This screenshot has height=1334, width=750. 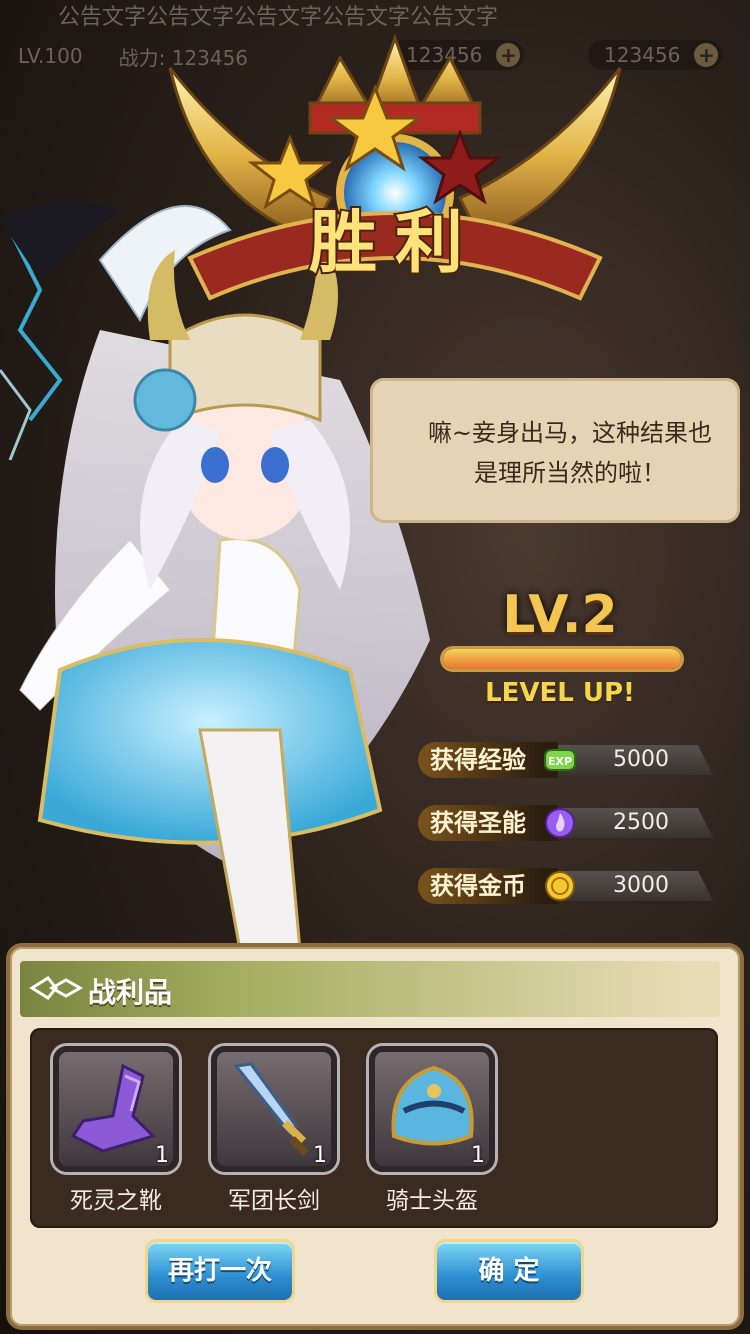 I want to click on purple-flame-icon, so click(x=560, y=823).